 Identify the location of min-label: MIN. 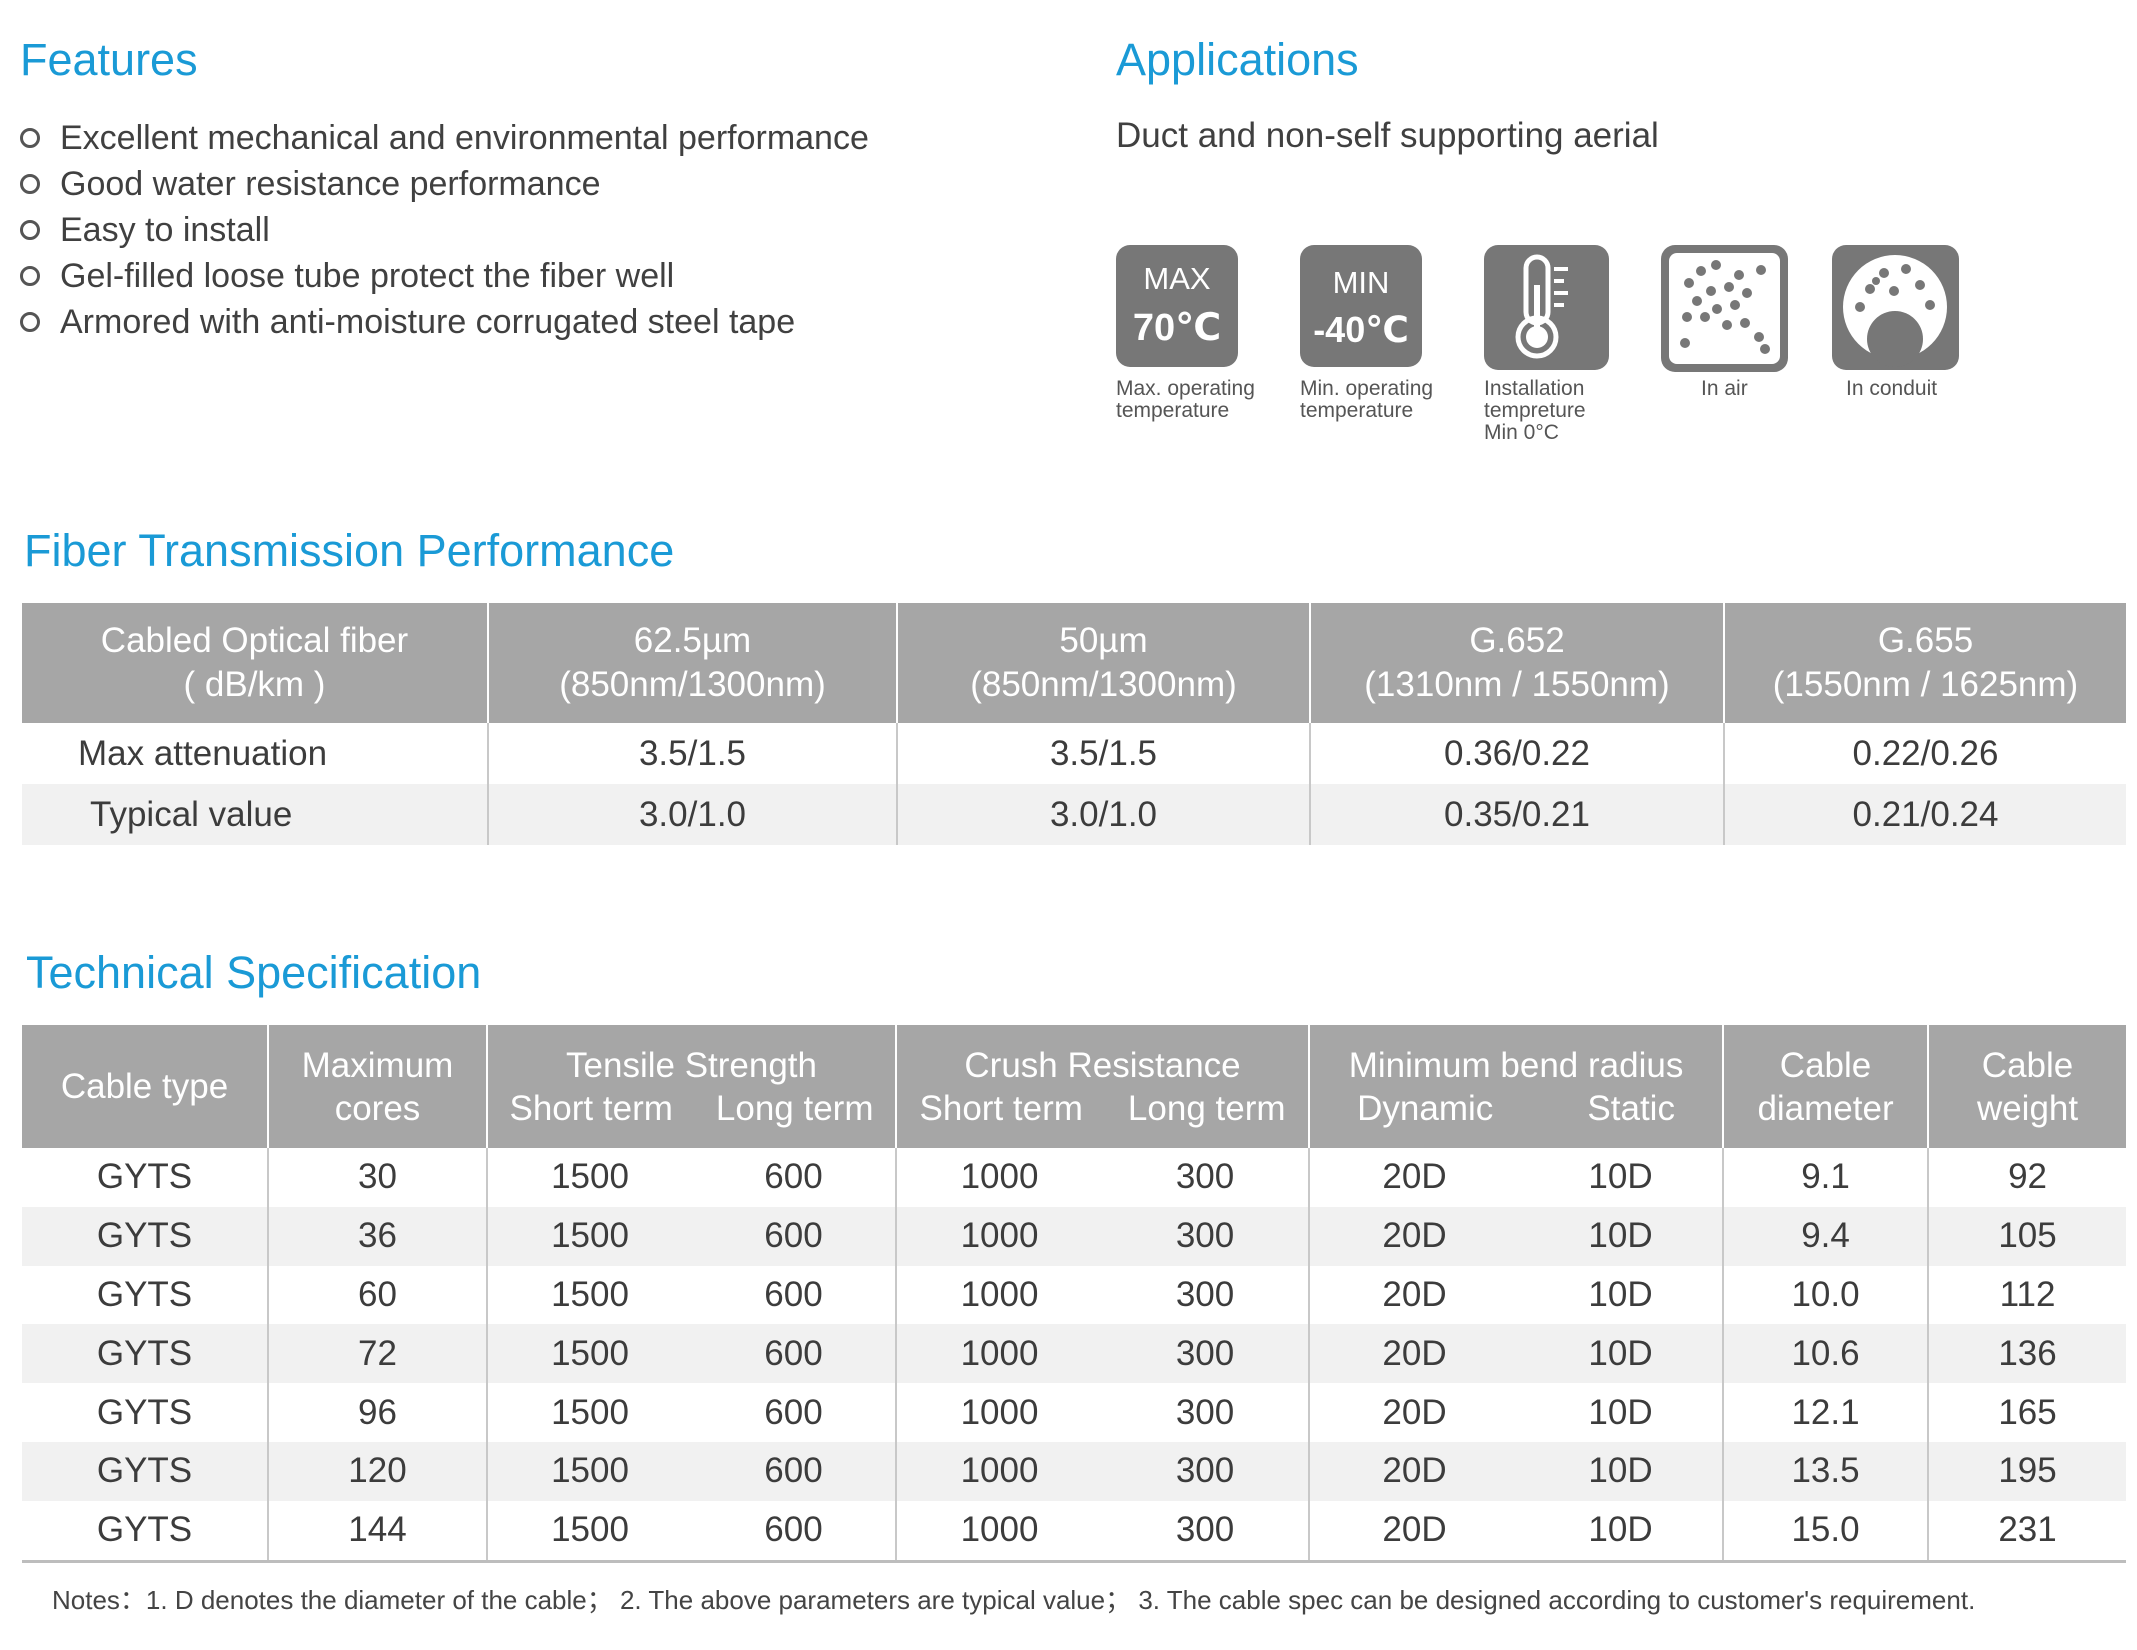
(1361, 282).